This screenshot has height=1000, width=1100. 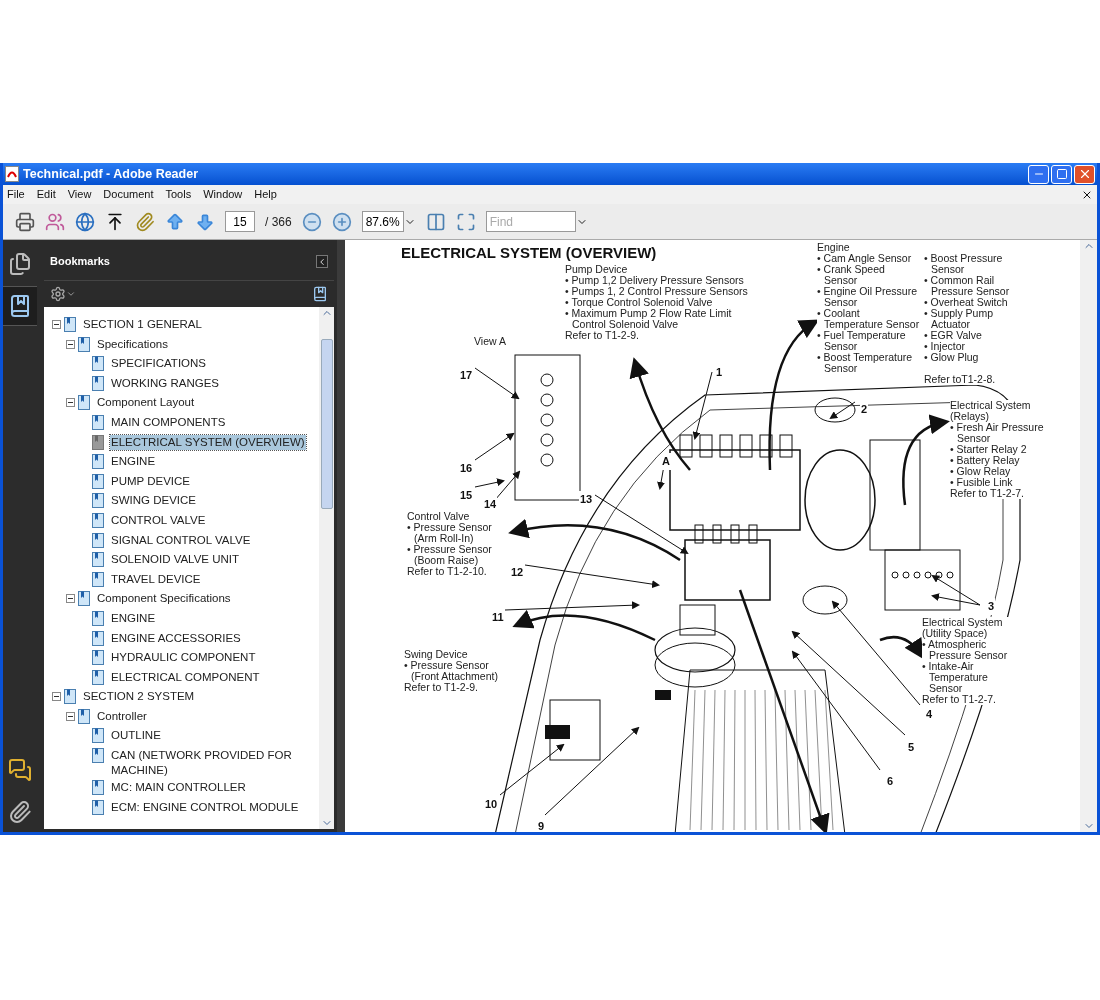 I want to click on callout-bullet: • Pressure Sensor (Front Attachment), so click(x=451, y=671).